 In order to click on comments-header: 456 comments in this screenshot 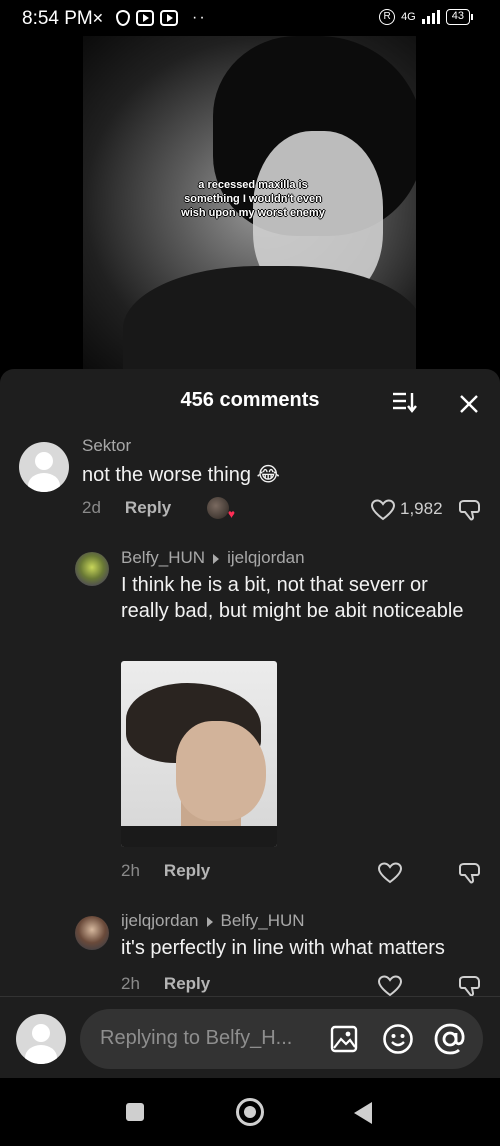, I will do `click(250, 400)`.